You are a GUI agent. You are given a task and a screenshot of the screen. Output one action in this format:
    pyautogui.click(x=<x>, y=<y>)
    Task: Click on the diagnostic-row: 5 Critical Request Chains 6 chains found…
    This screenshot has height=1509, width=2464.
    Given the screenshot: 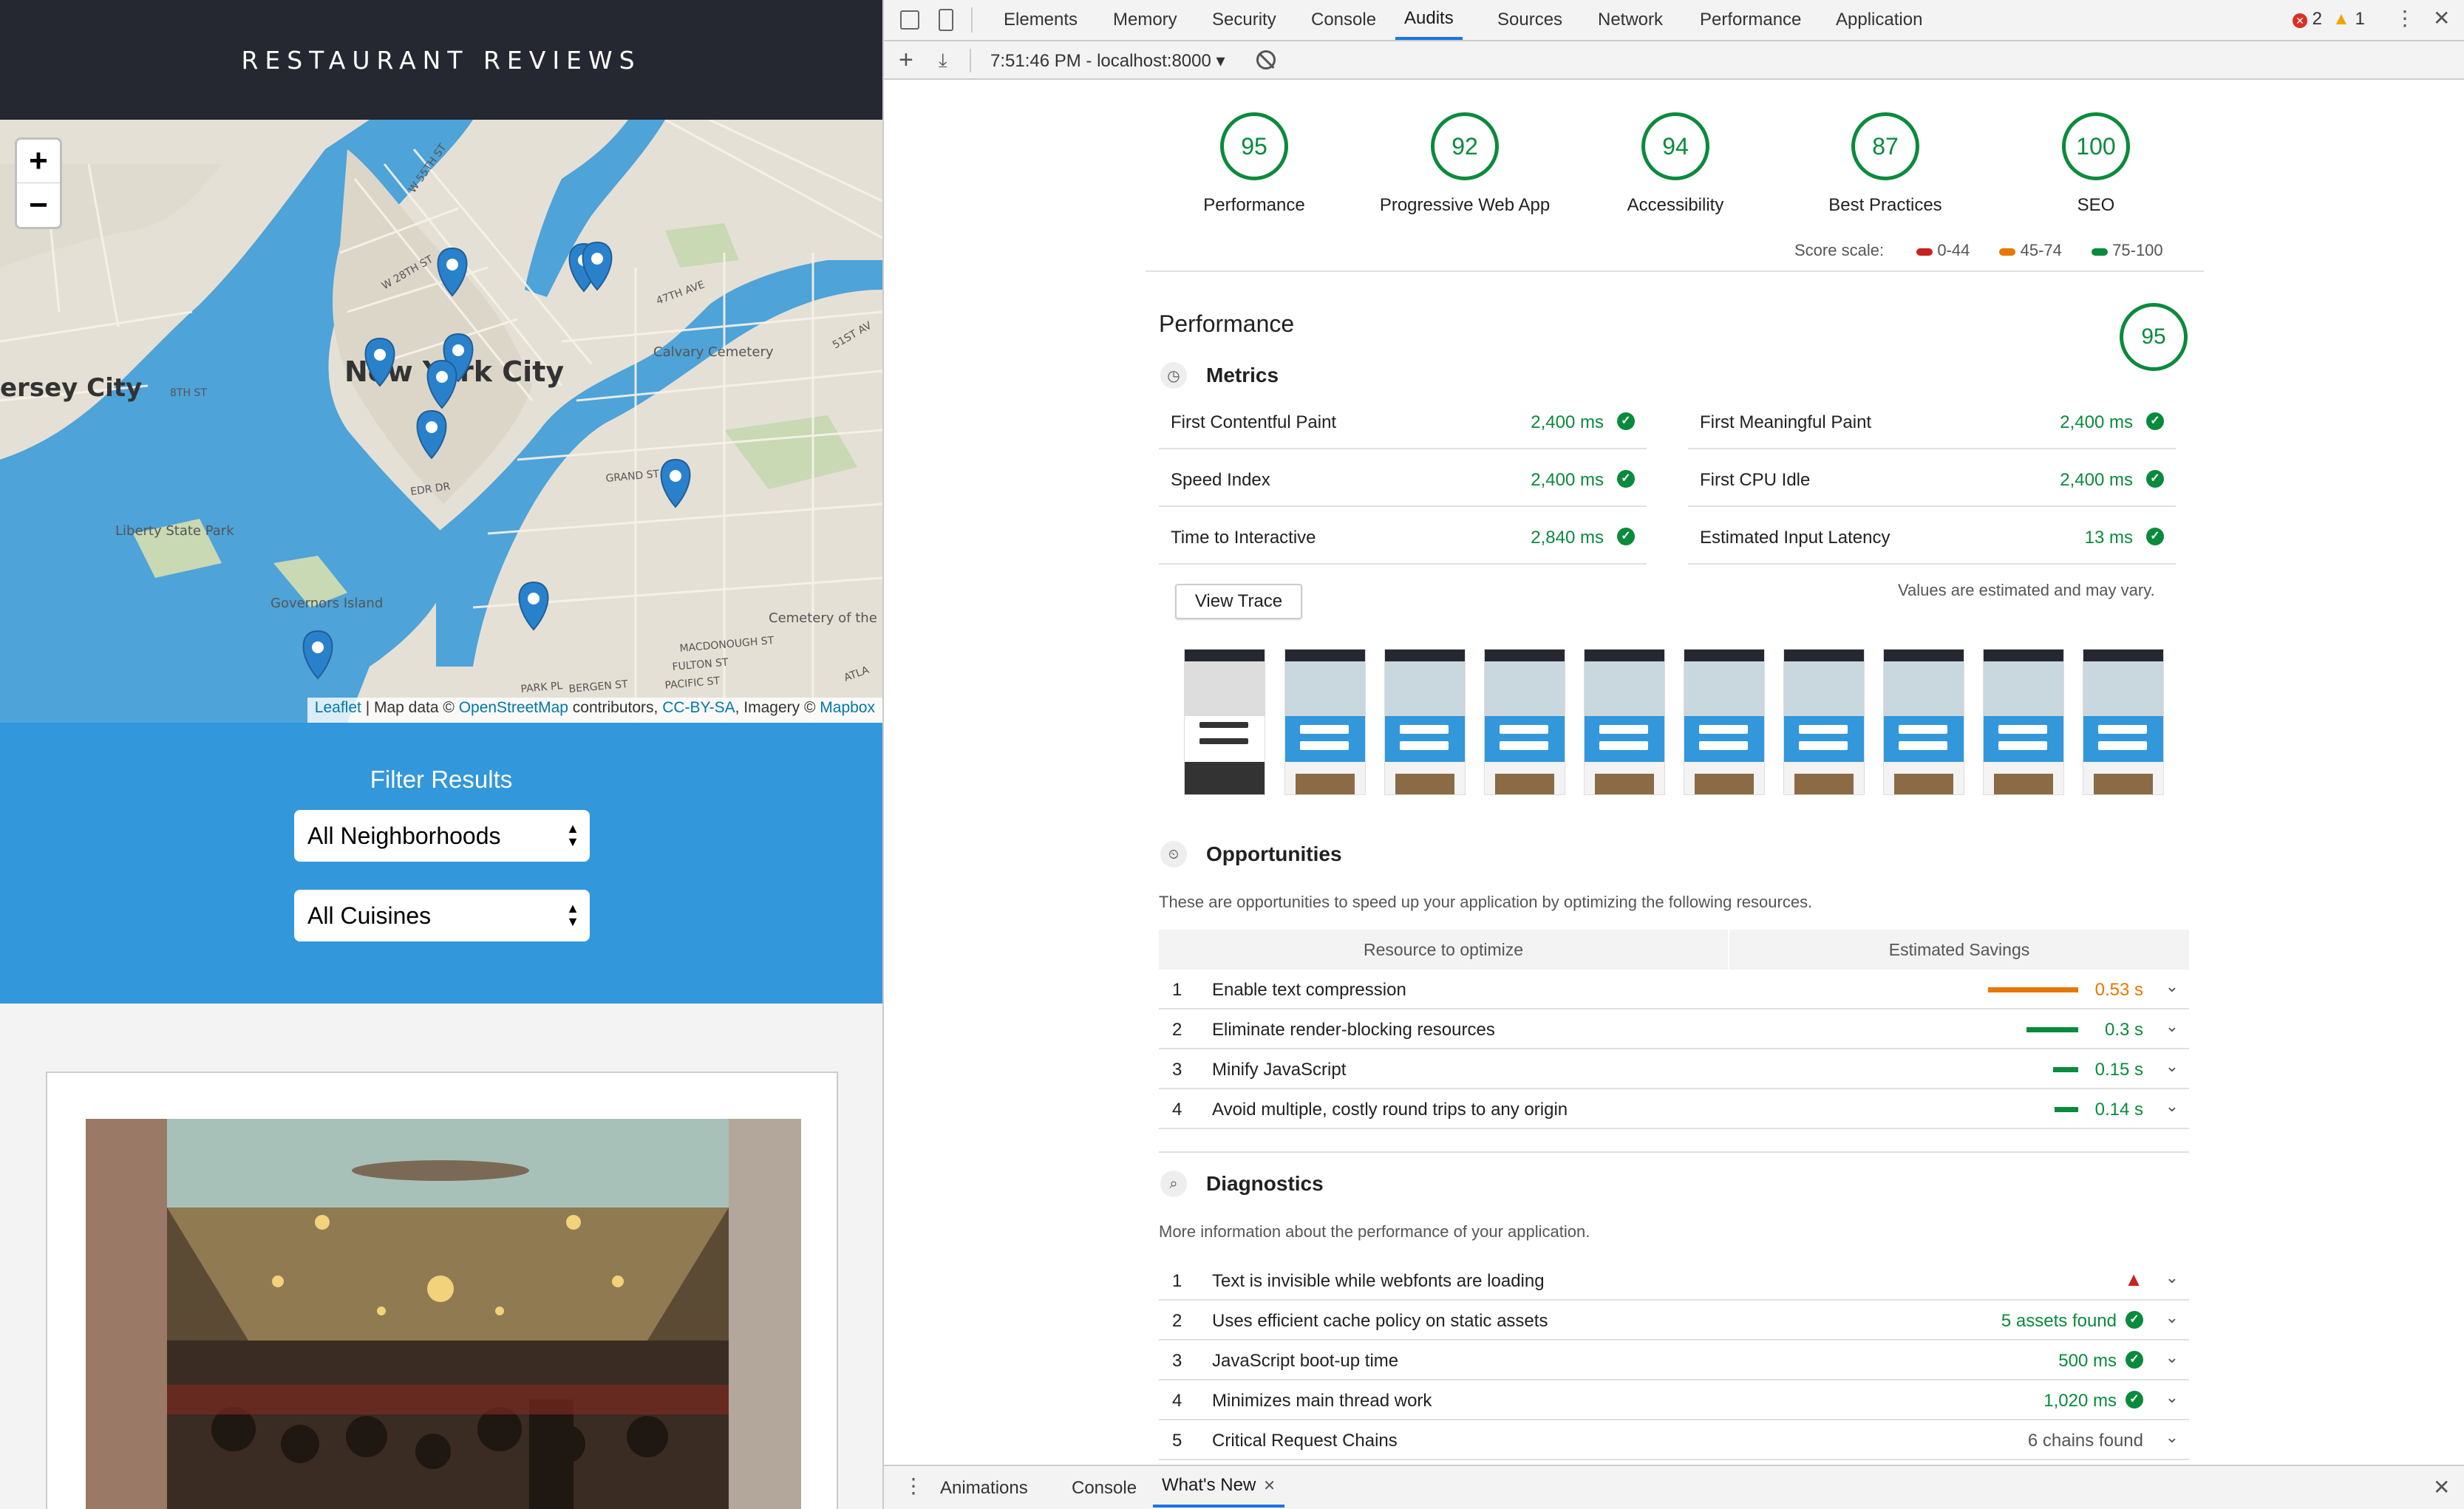 What is the action you would take?
    pyautogui.click(x=1674, y=1440)
    